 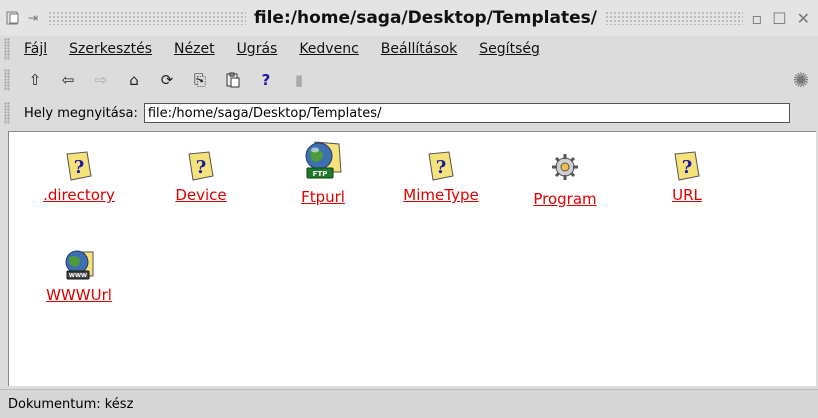 What do you see at coordinates (101, 80) in the screenshot?
I see `forward-icon: ⇨` at bounding box center [101, 80].